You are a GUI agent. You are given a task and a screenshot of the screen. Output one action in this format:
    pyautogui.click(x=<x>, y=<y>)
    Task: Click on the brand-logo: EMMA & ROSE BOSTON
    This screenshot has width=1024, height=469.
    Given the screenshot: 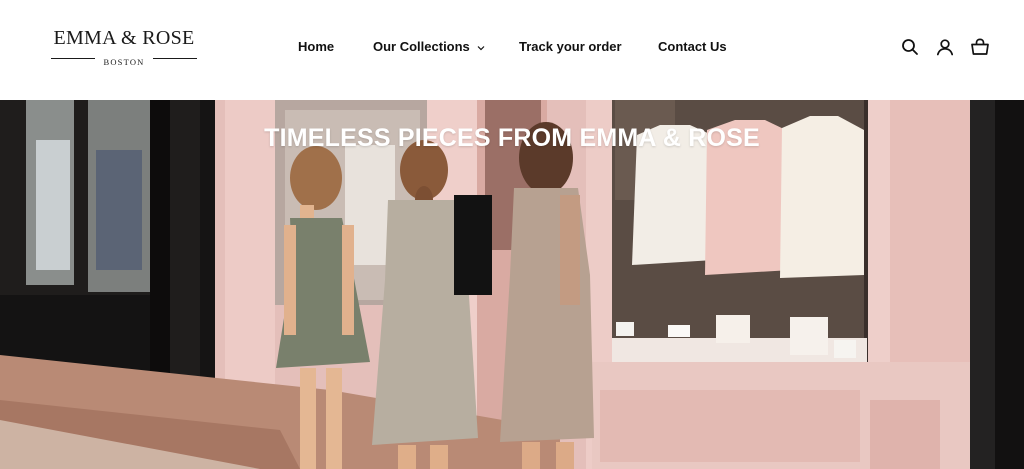 What is the action you would take?
    pyautogui.click(x=124, y=46)
    